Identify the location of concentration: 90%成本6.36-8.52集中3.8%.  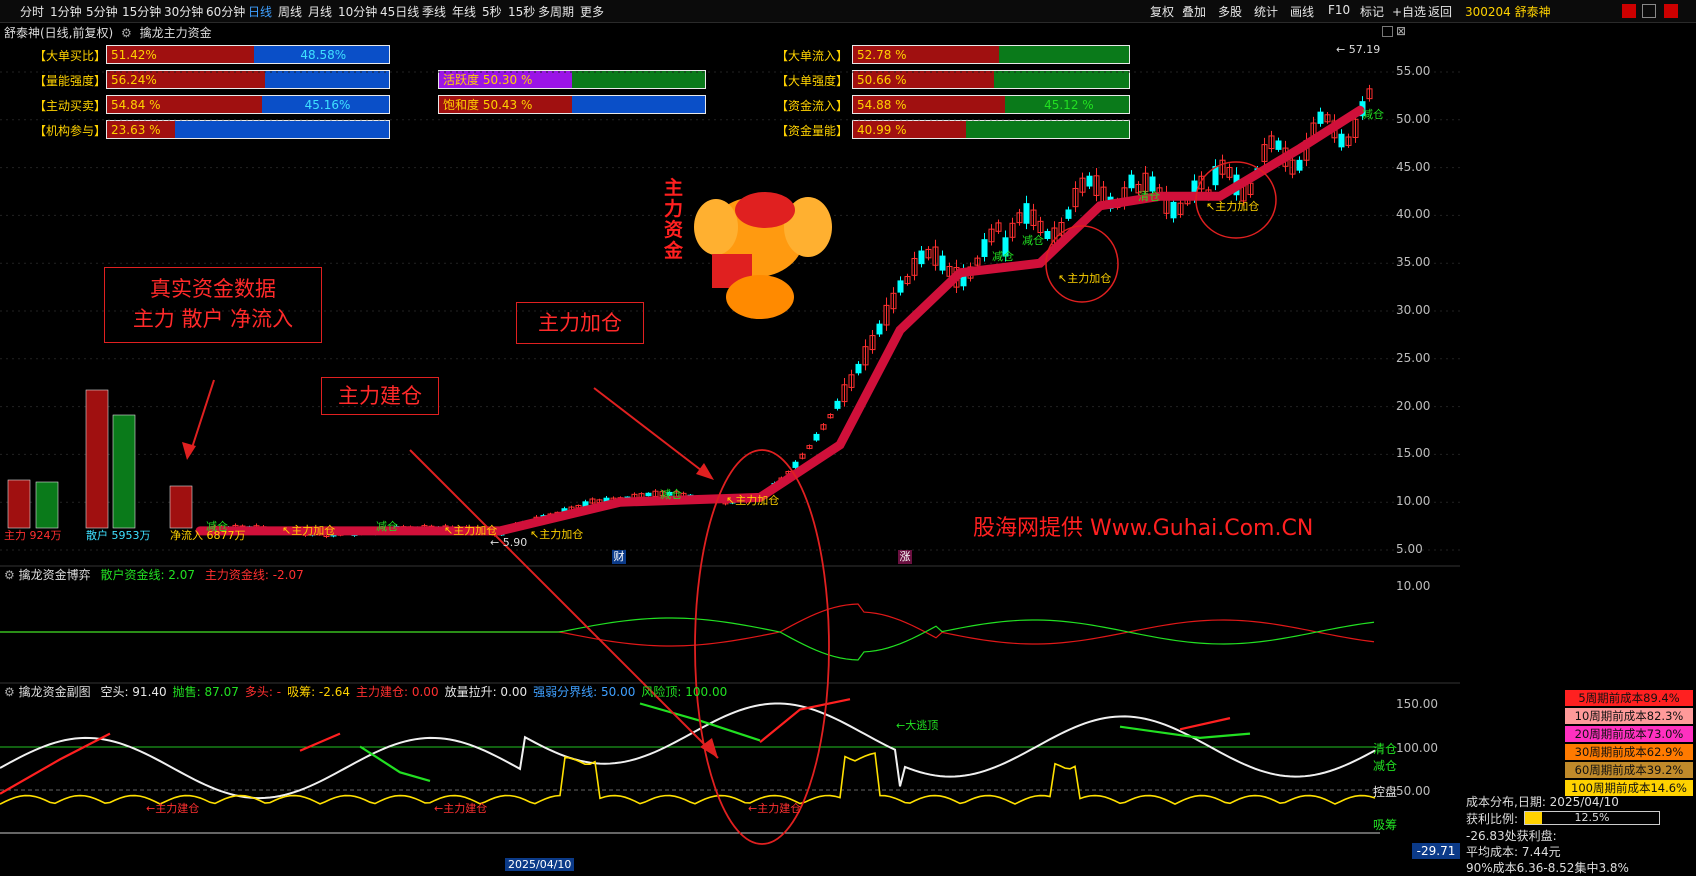
(1547, 868).